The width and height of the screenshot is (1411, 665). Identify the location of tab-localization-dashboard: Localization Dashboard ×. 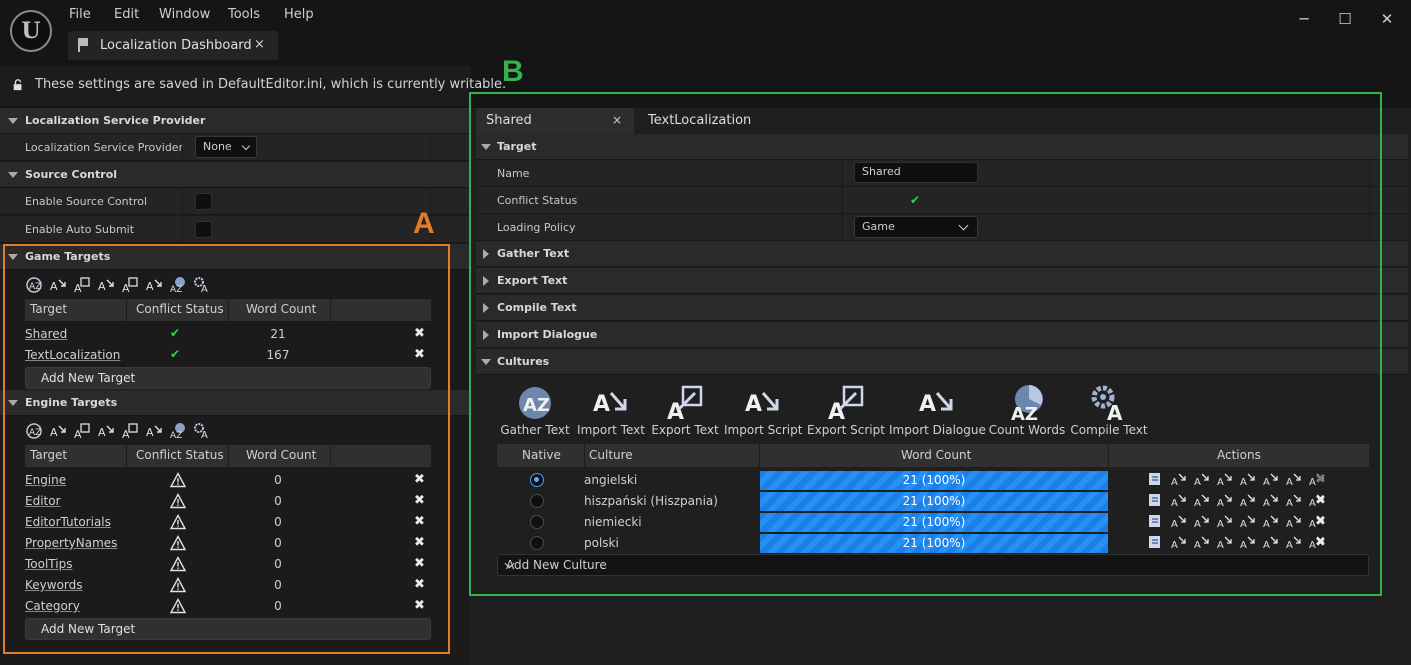
(173, 45).